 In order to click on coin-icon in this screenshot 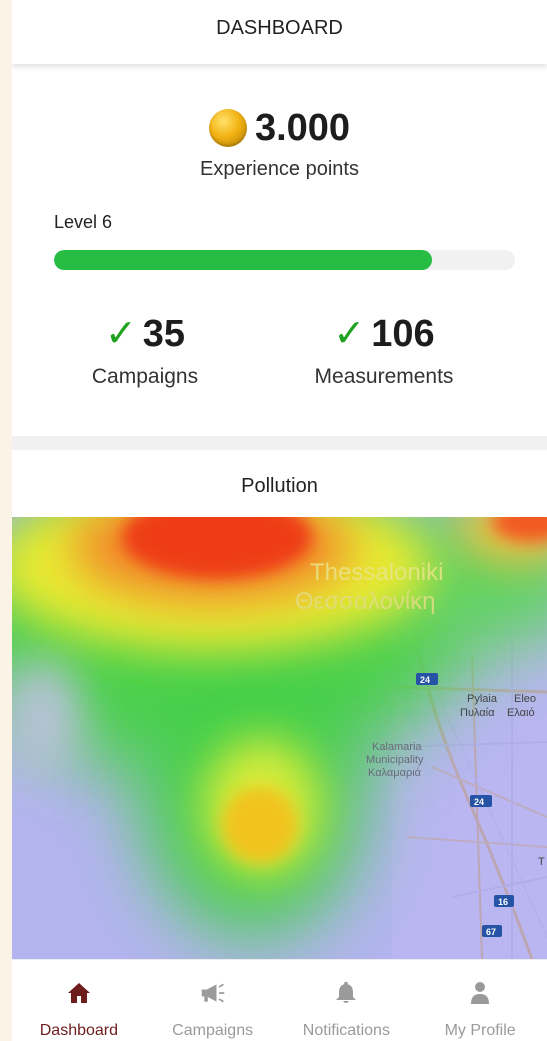, I will do `click(227, 128)`.